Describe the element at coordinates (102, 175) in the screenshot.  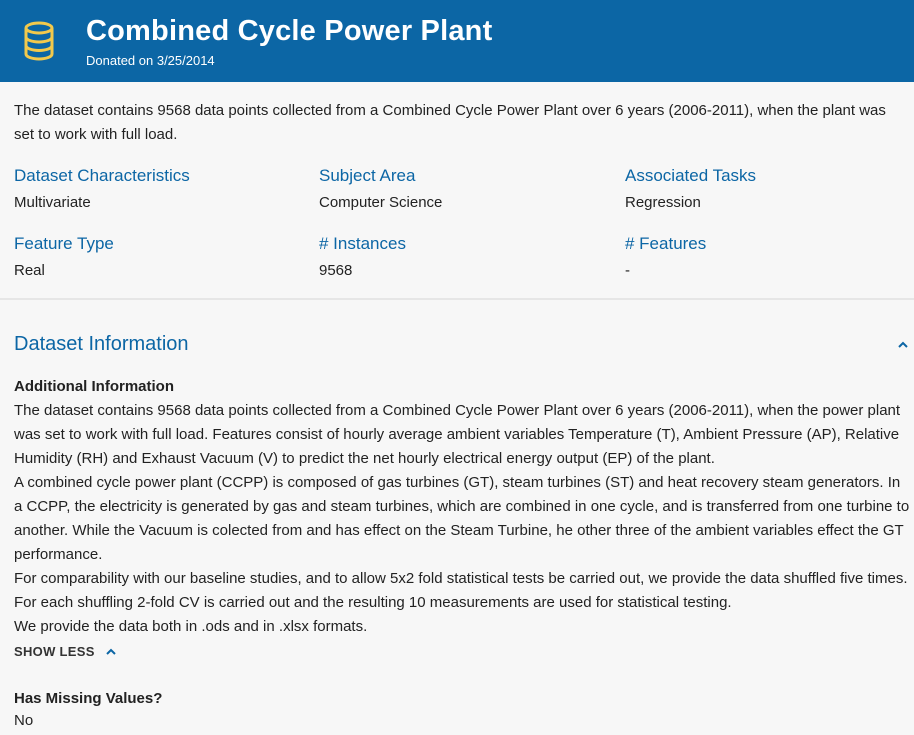
I see `characteristics-label: Dataset Characteristics` at that location.